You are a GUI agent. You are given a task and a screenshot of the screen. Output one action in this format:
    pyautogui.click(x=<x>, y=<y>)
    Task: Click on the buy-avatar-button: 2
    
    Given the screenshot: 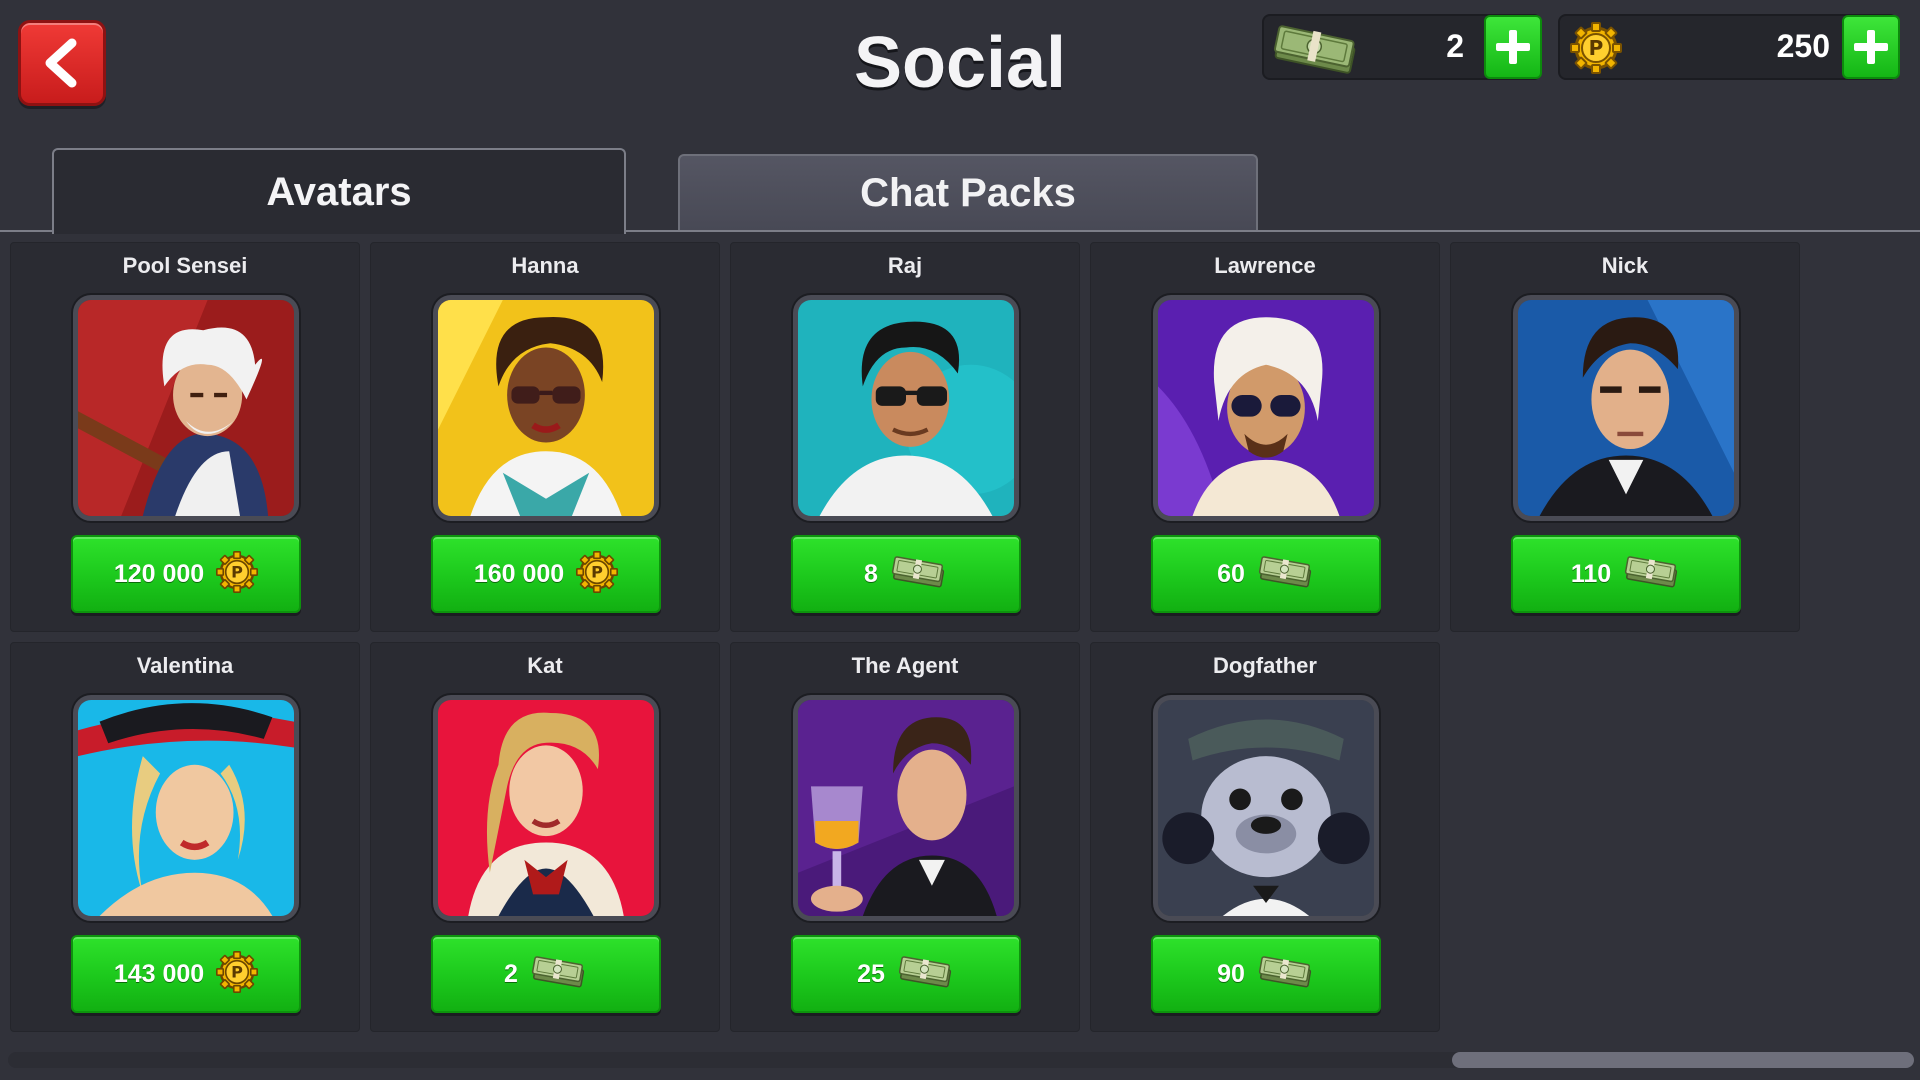 What is the action you would take?
    pyautogui.click(x=546, y=974)
    